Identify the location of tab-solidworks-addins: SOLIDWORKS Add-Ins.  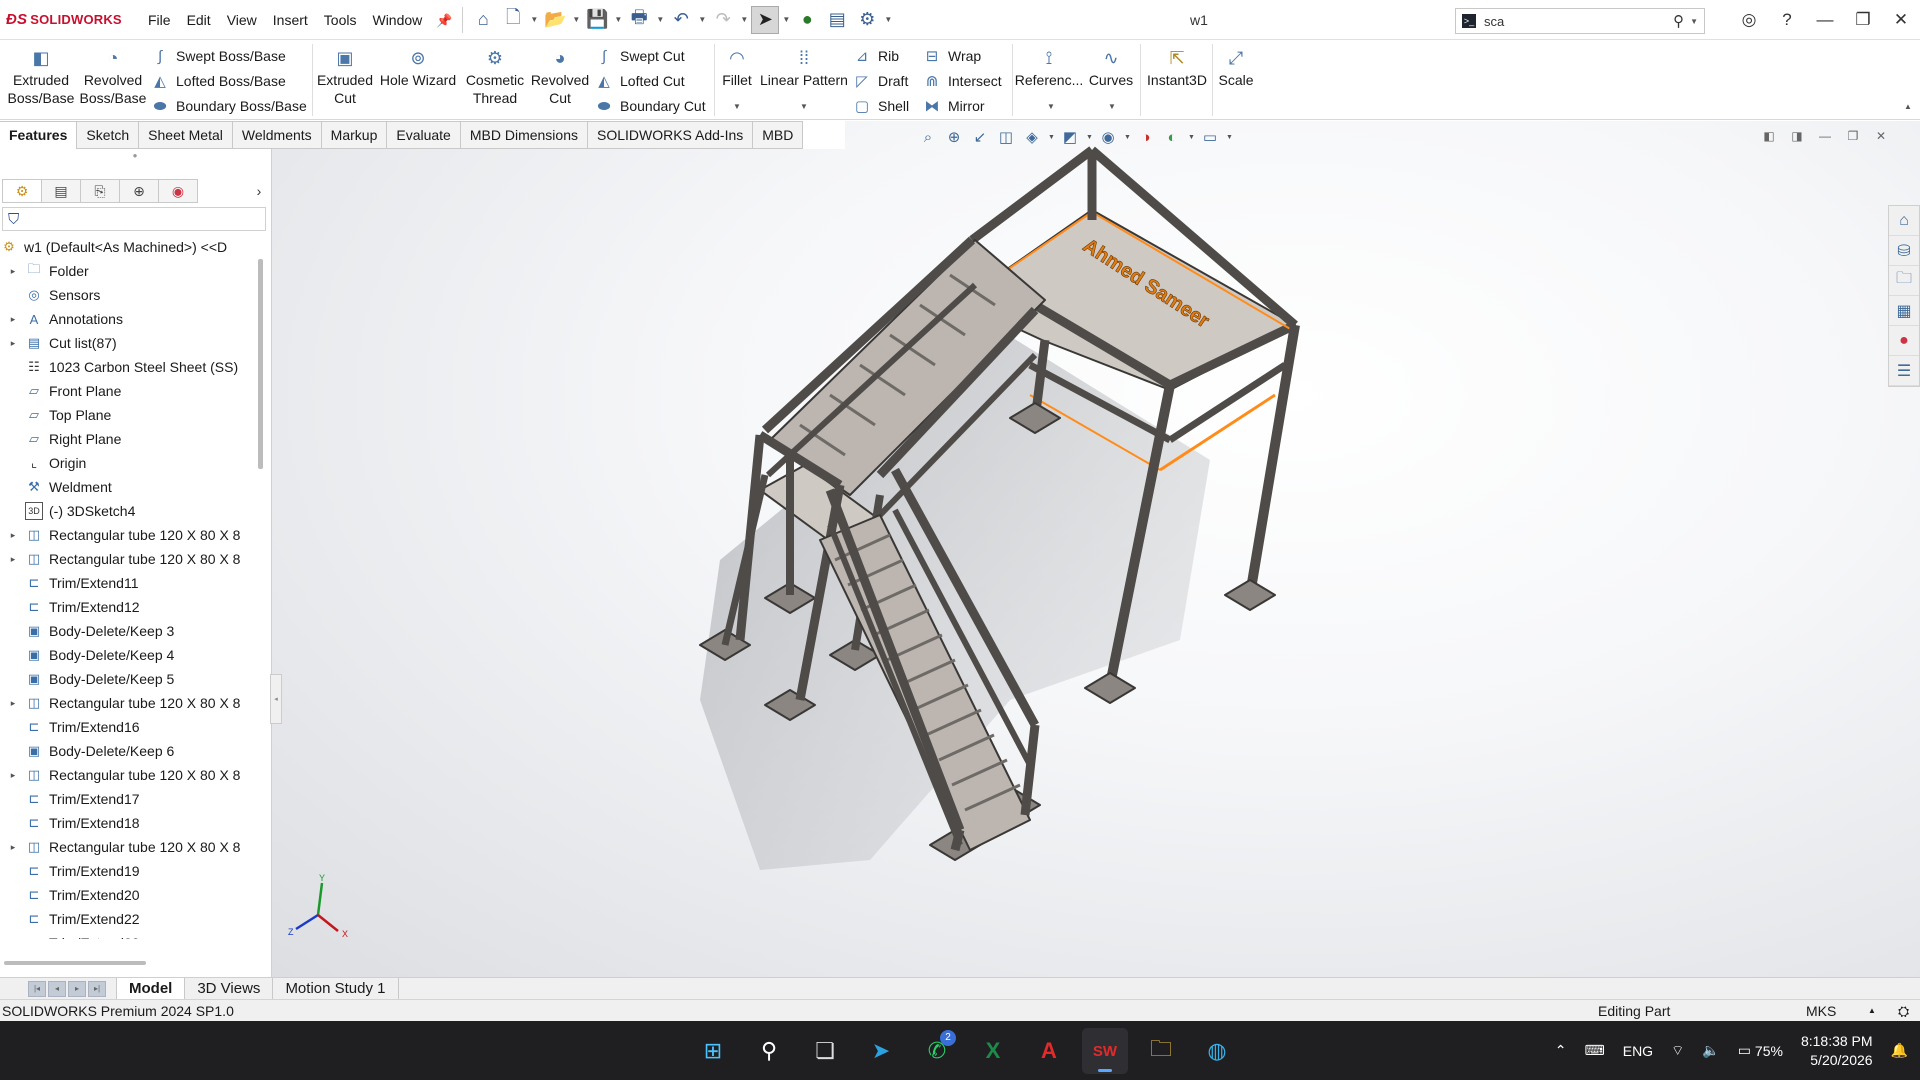
(670, 135).